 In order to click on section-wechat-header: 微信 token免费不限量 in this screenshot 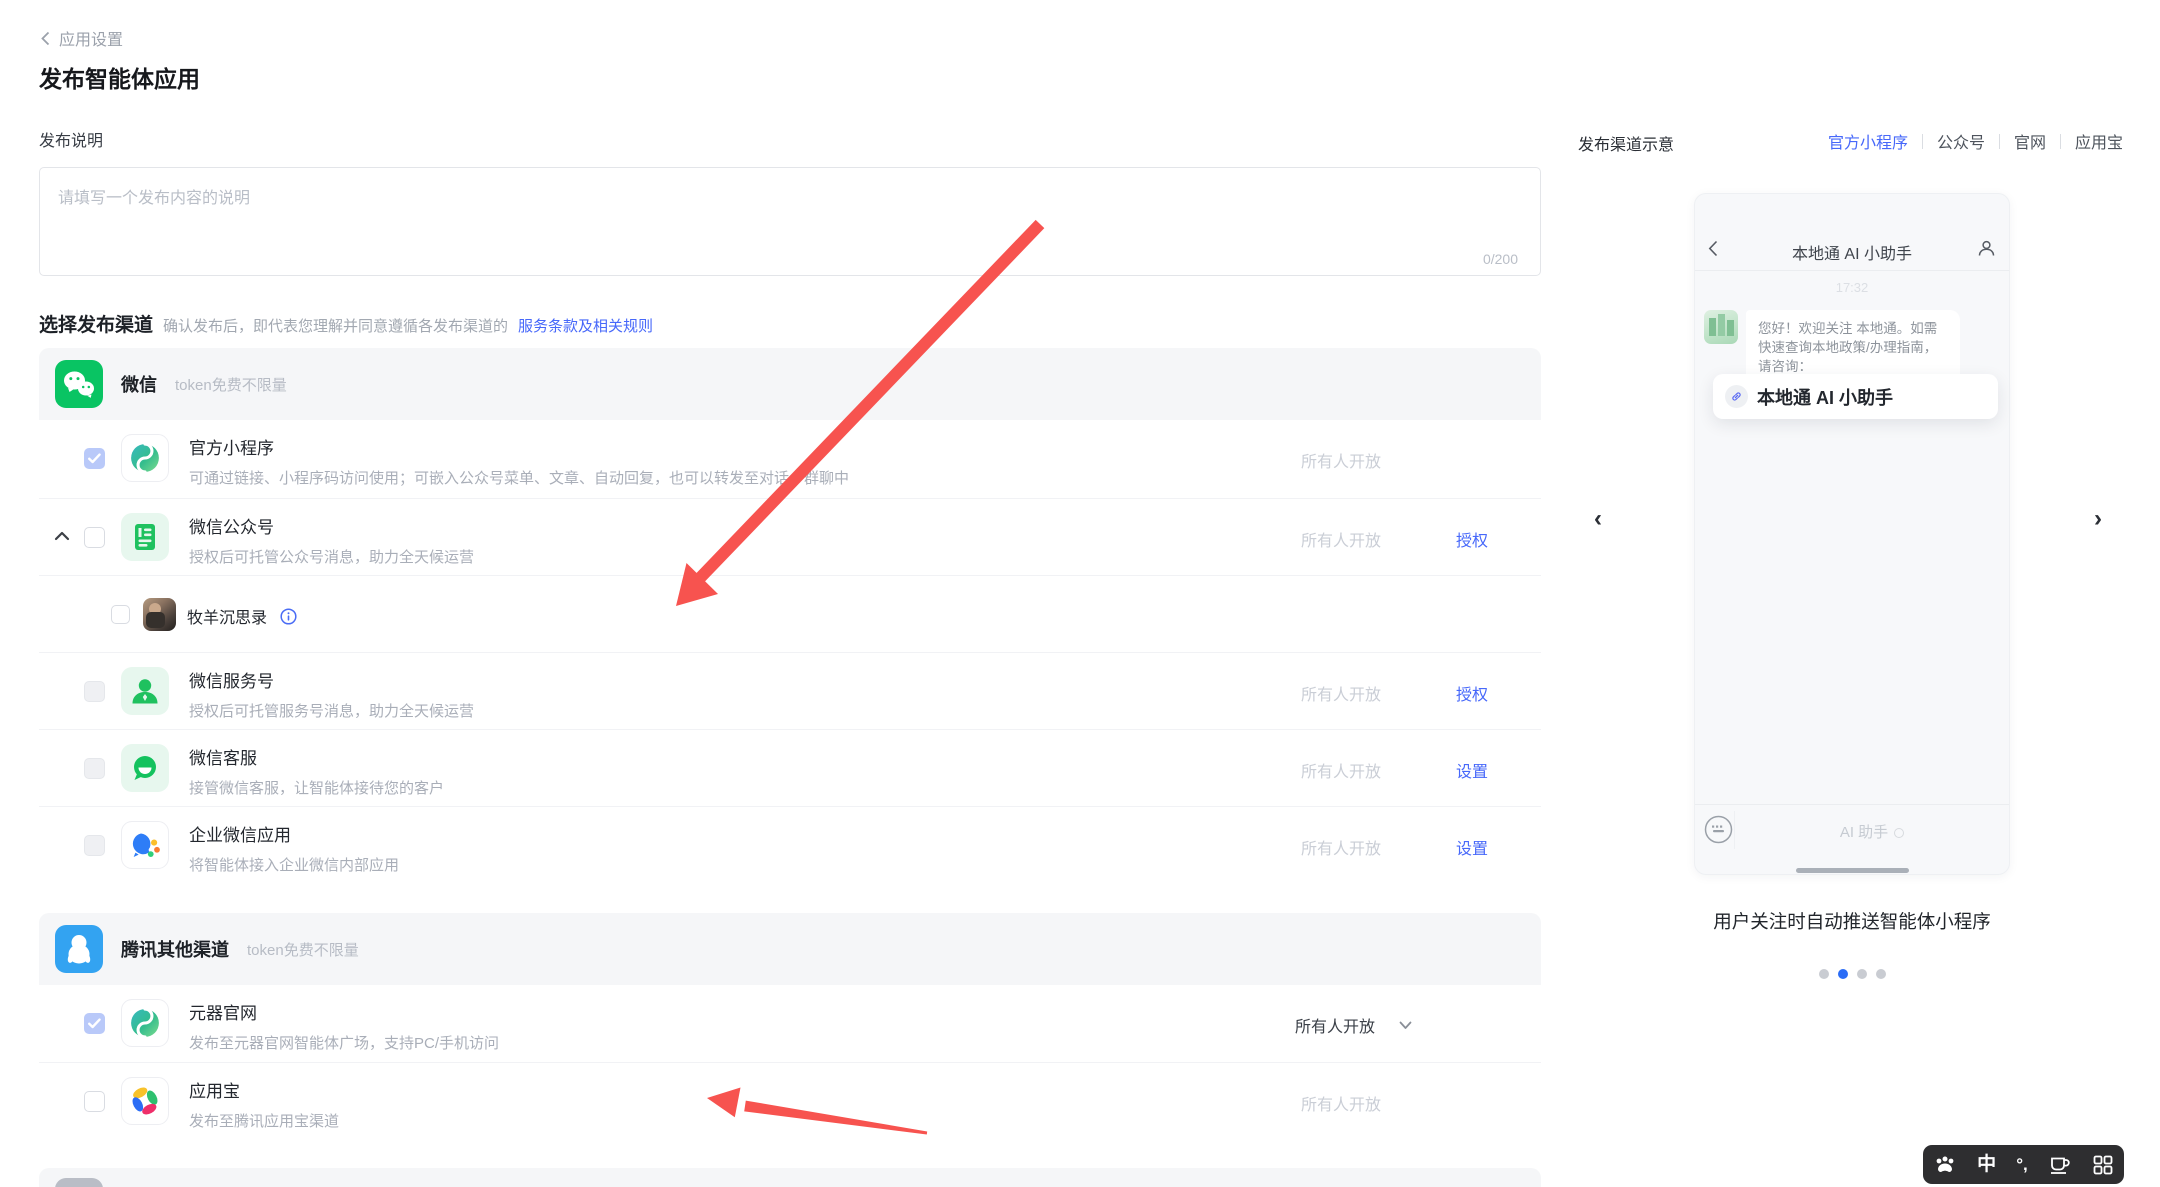, I will do `click(790, 384)`.